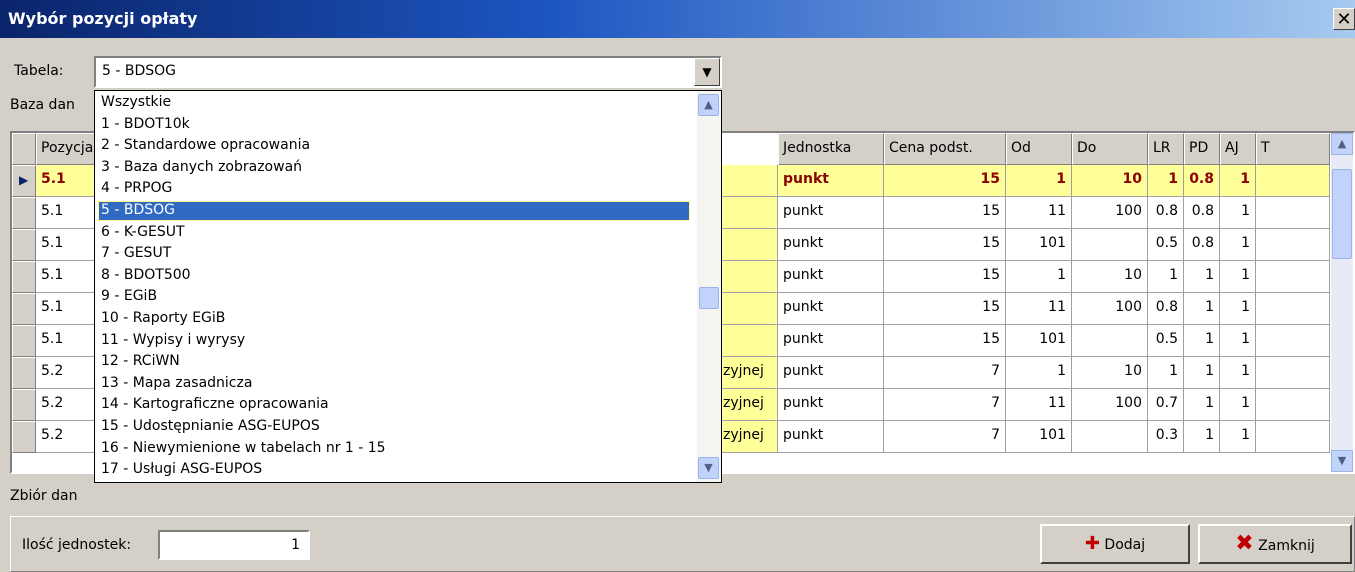 Image resolution: width=1355 pixels, height=572 pixels. What do you see at coordinates (394, 341) in the screenshot?
I see `dropdown-option: 11 - Wypisy i wyrysy` at bounding box center [394, 341].